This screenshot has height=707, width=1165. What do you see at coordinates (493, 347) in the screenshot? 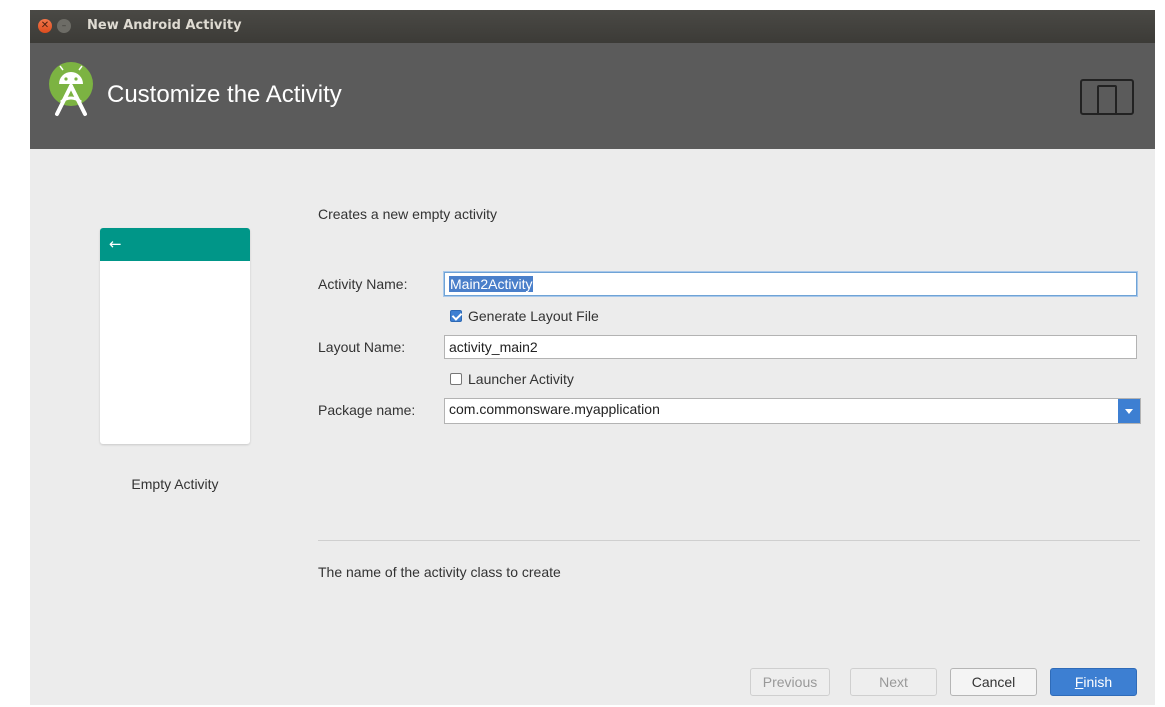
I see `layout-name-value: activity_main2` at bounding box center [493, 347].